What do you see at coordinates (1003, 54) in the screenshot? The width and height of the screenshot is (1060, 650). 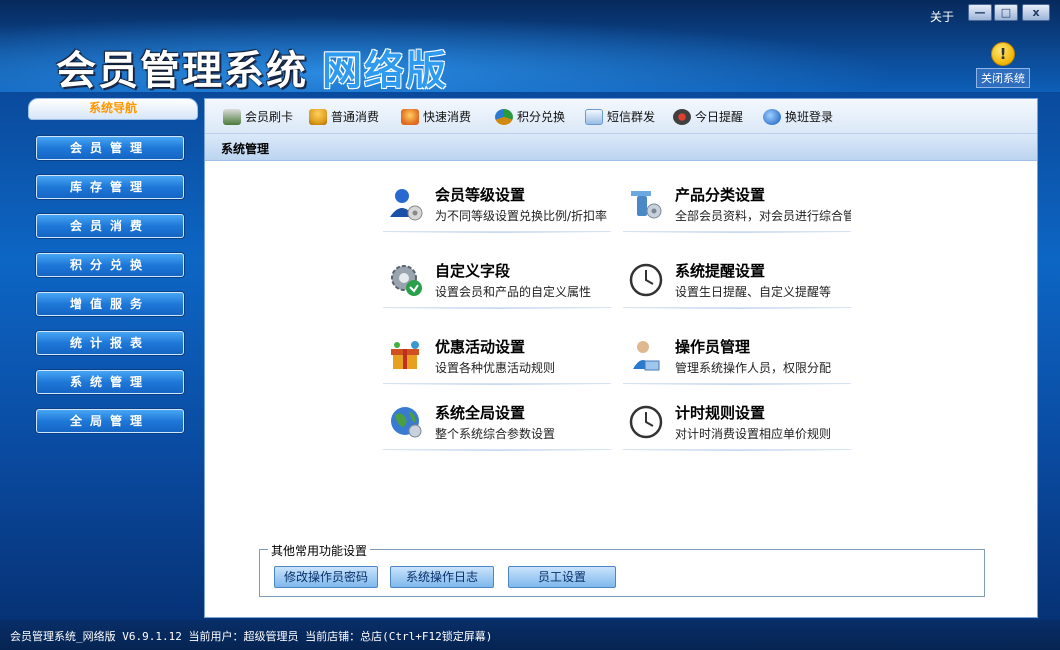 I see `warning-icon: !` at bounding box center [1003, 54].